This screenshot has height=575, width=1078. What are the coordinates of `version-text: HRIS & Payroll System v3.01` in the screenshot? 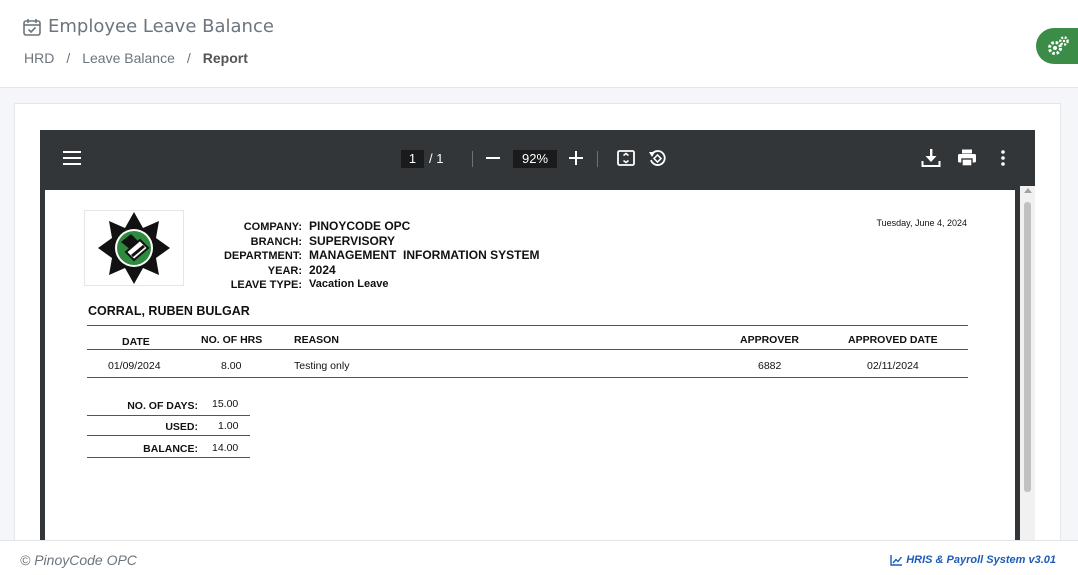 It's located at (981, 560).